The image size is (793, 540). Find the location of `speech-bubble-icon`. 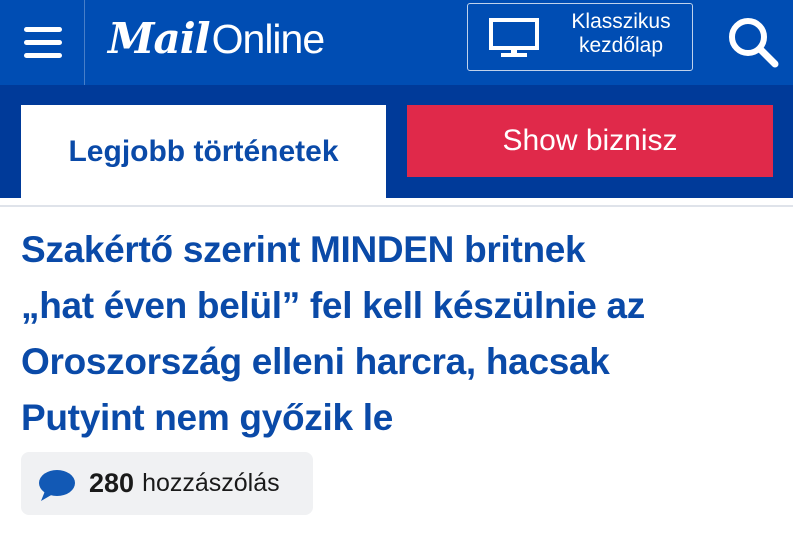

speech-bubble-icon is located at coordinates (57, 485).